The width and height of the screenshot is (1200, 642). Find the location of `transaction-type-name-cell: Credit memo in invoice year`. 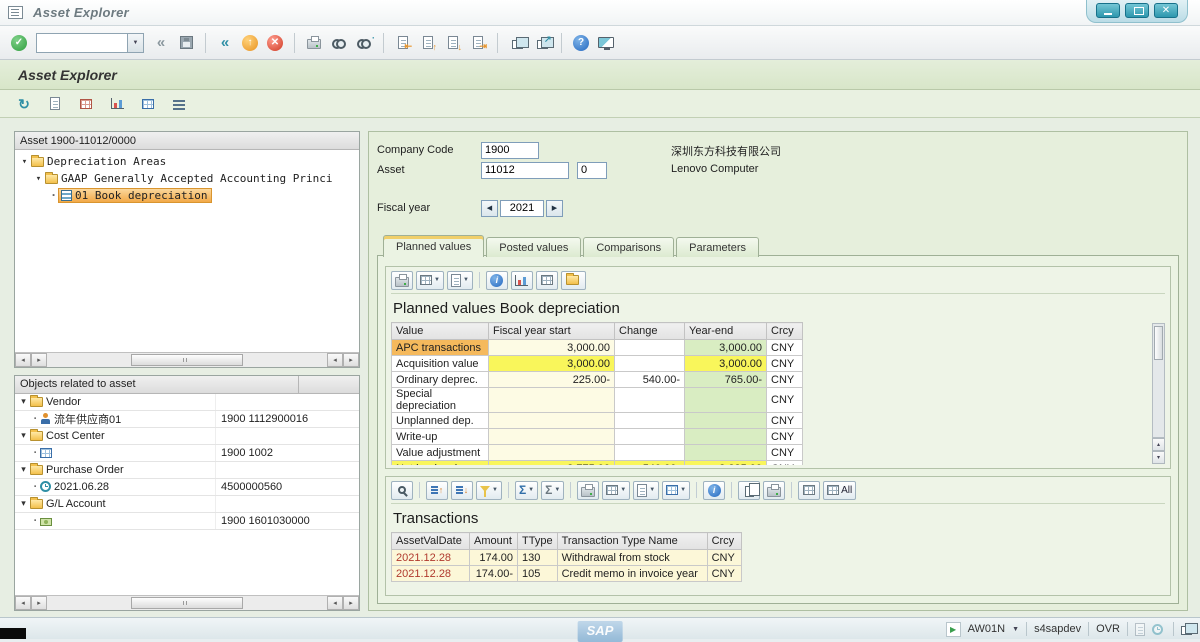

transaction-type-name-cell: Credit memo in invoice year is located at coordinates (632, 573).